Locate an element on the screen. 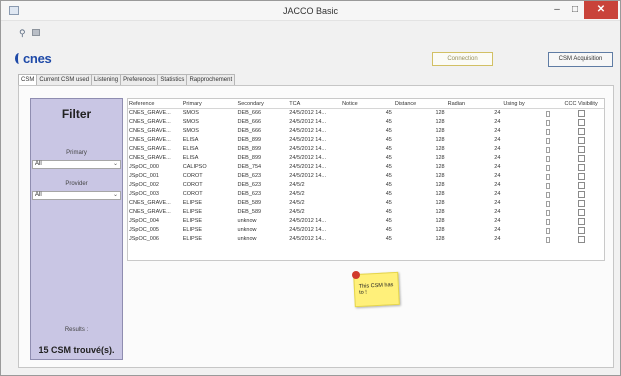 The image size is (621, 376). tab-current-csm-used: Current CSM used is located at coordinates (64, 79).